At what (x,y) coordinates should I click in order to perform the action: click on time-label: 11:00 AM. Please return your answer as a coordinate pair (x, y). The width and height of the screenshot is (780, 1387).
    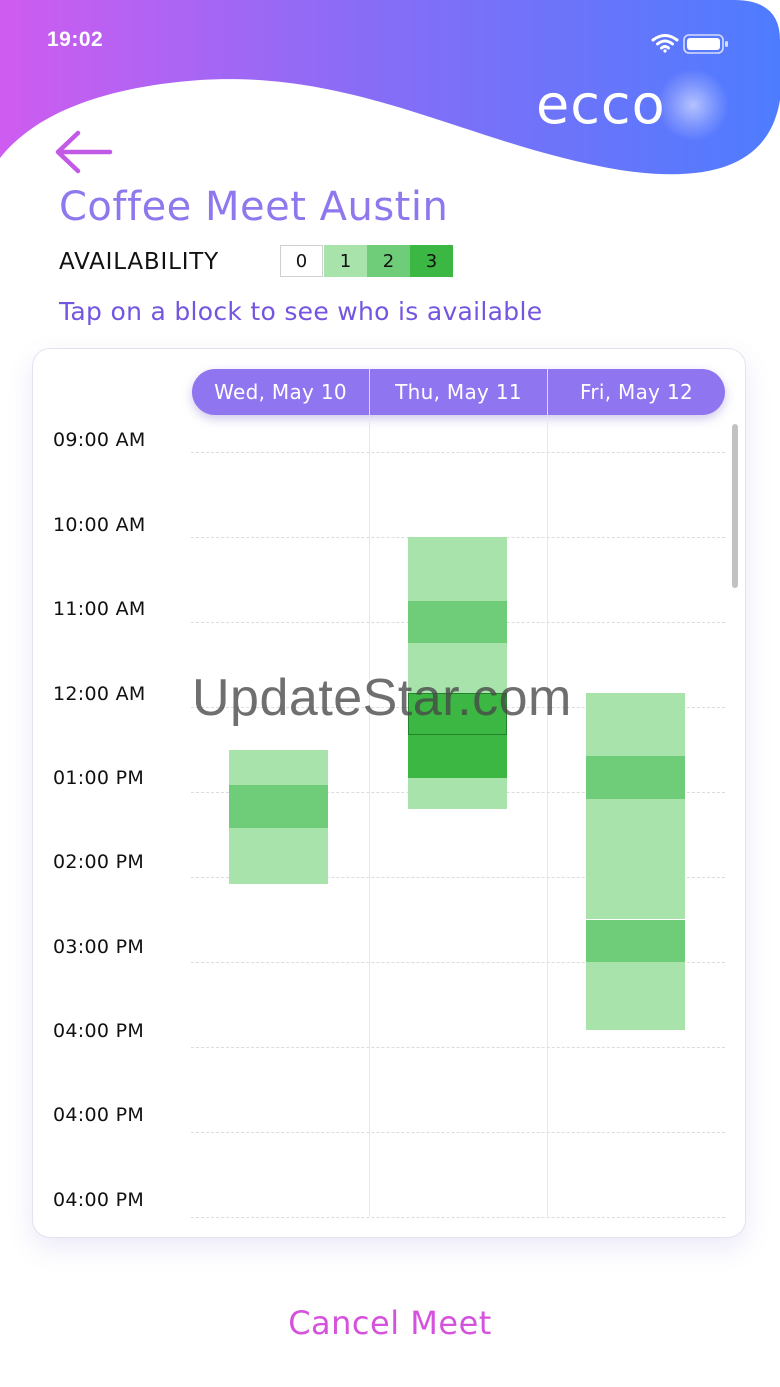
    Looking at the image, I should click on (99, 609).